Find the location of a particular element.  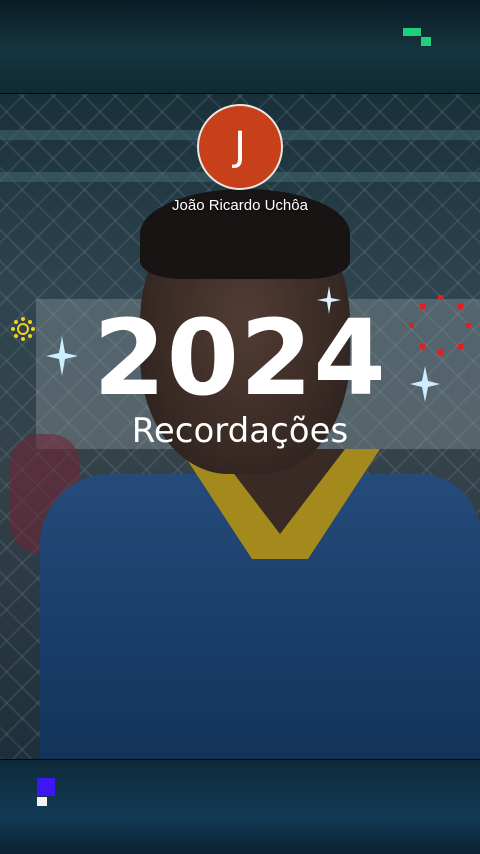

memories-subtitle: Recordações is located at coordinates (240, 431).